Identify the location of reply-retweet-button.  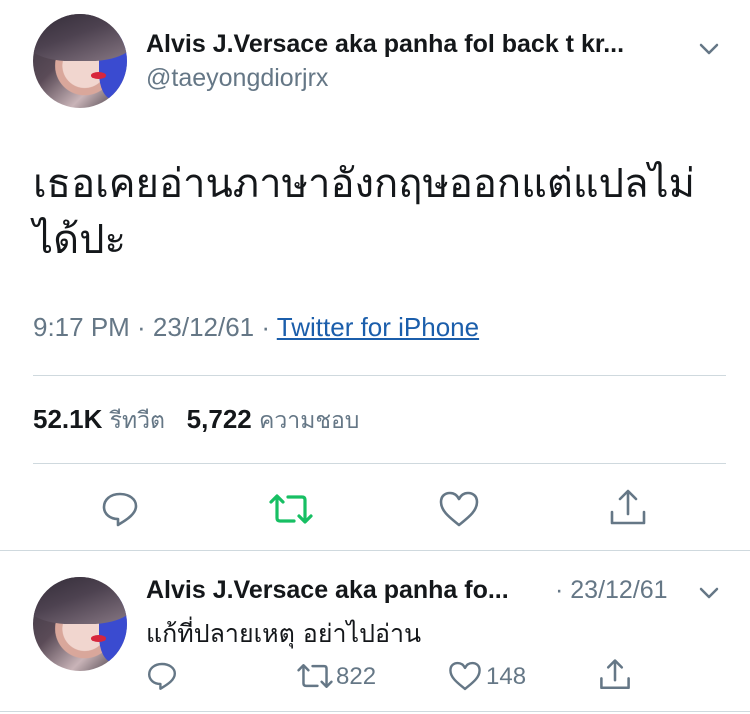
(315, 676).